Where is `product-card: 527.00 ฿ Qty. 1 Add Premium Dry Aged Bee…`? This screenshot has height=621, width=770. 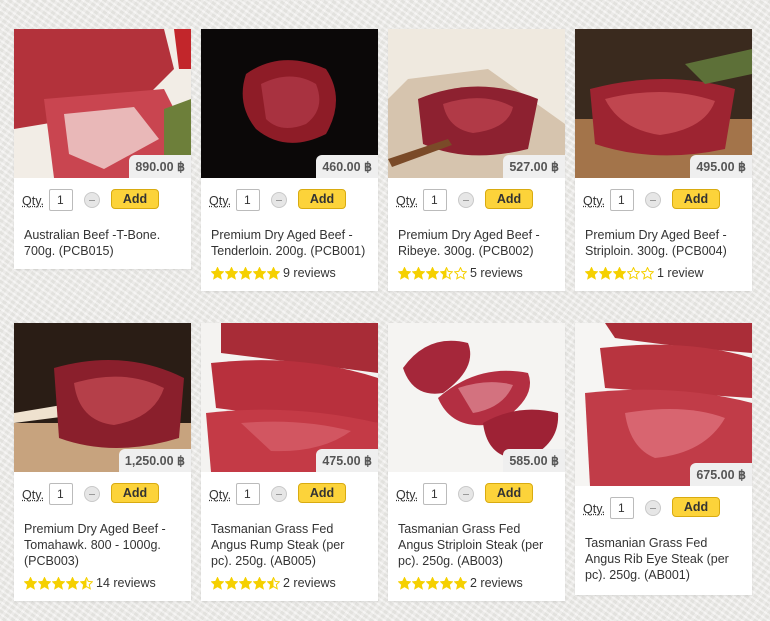
product-card: 527.00 ฿ Qty. 1 Add Premium Dry Aged Bee… is located at coordinates (476, 160).